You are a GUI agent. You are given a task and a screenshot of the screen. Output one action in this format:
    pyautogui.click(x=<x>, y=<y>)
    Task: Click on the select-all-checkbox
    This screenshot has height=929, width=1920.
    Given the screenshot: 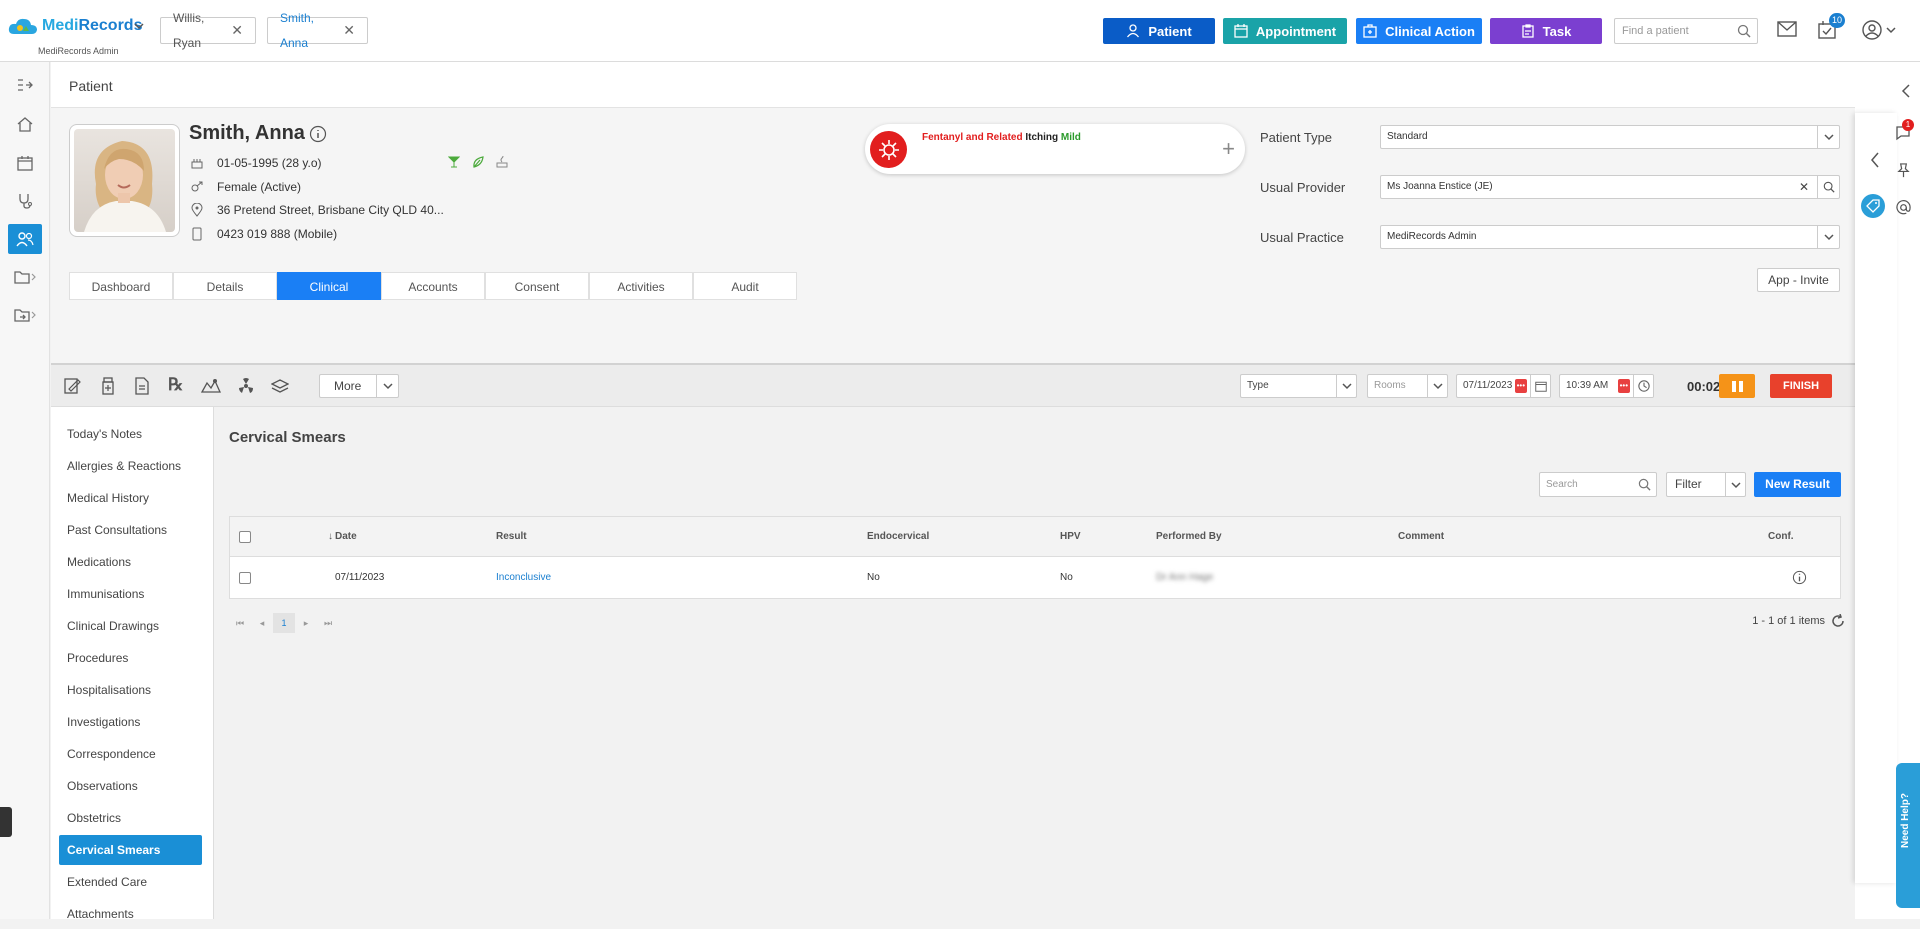 What is the action you would take?
    pyautogui.click(x=245, y=537)
    